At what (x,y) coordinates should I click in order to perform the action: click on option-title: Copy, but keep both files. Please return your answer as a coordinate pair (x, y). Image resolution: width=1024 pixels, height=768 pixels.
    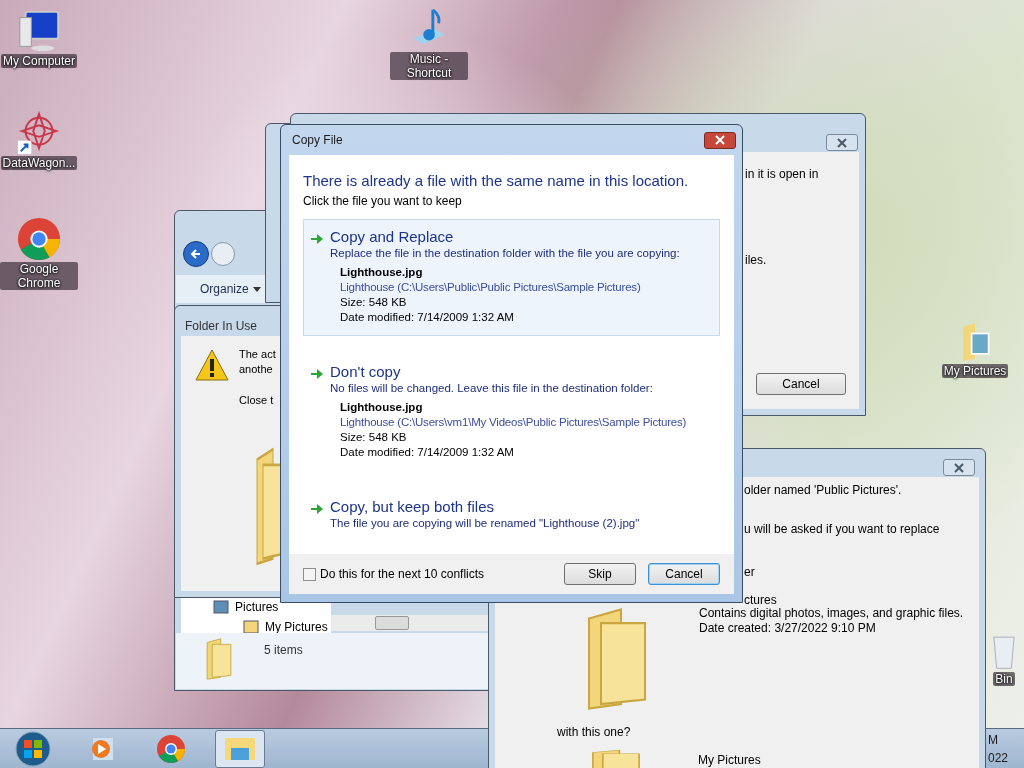
    Looking at the image, I should click on (412, 507).